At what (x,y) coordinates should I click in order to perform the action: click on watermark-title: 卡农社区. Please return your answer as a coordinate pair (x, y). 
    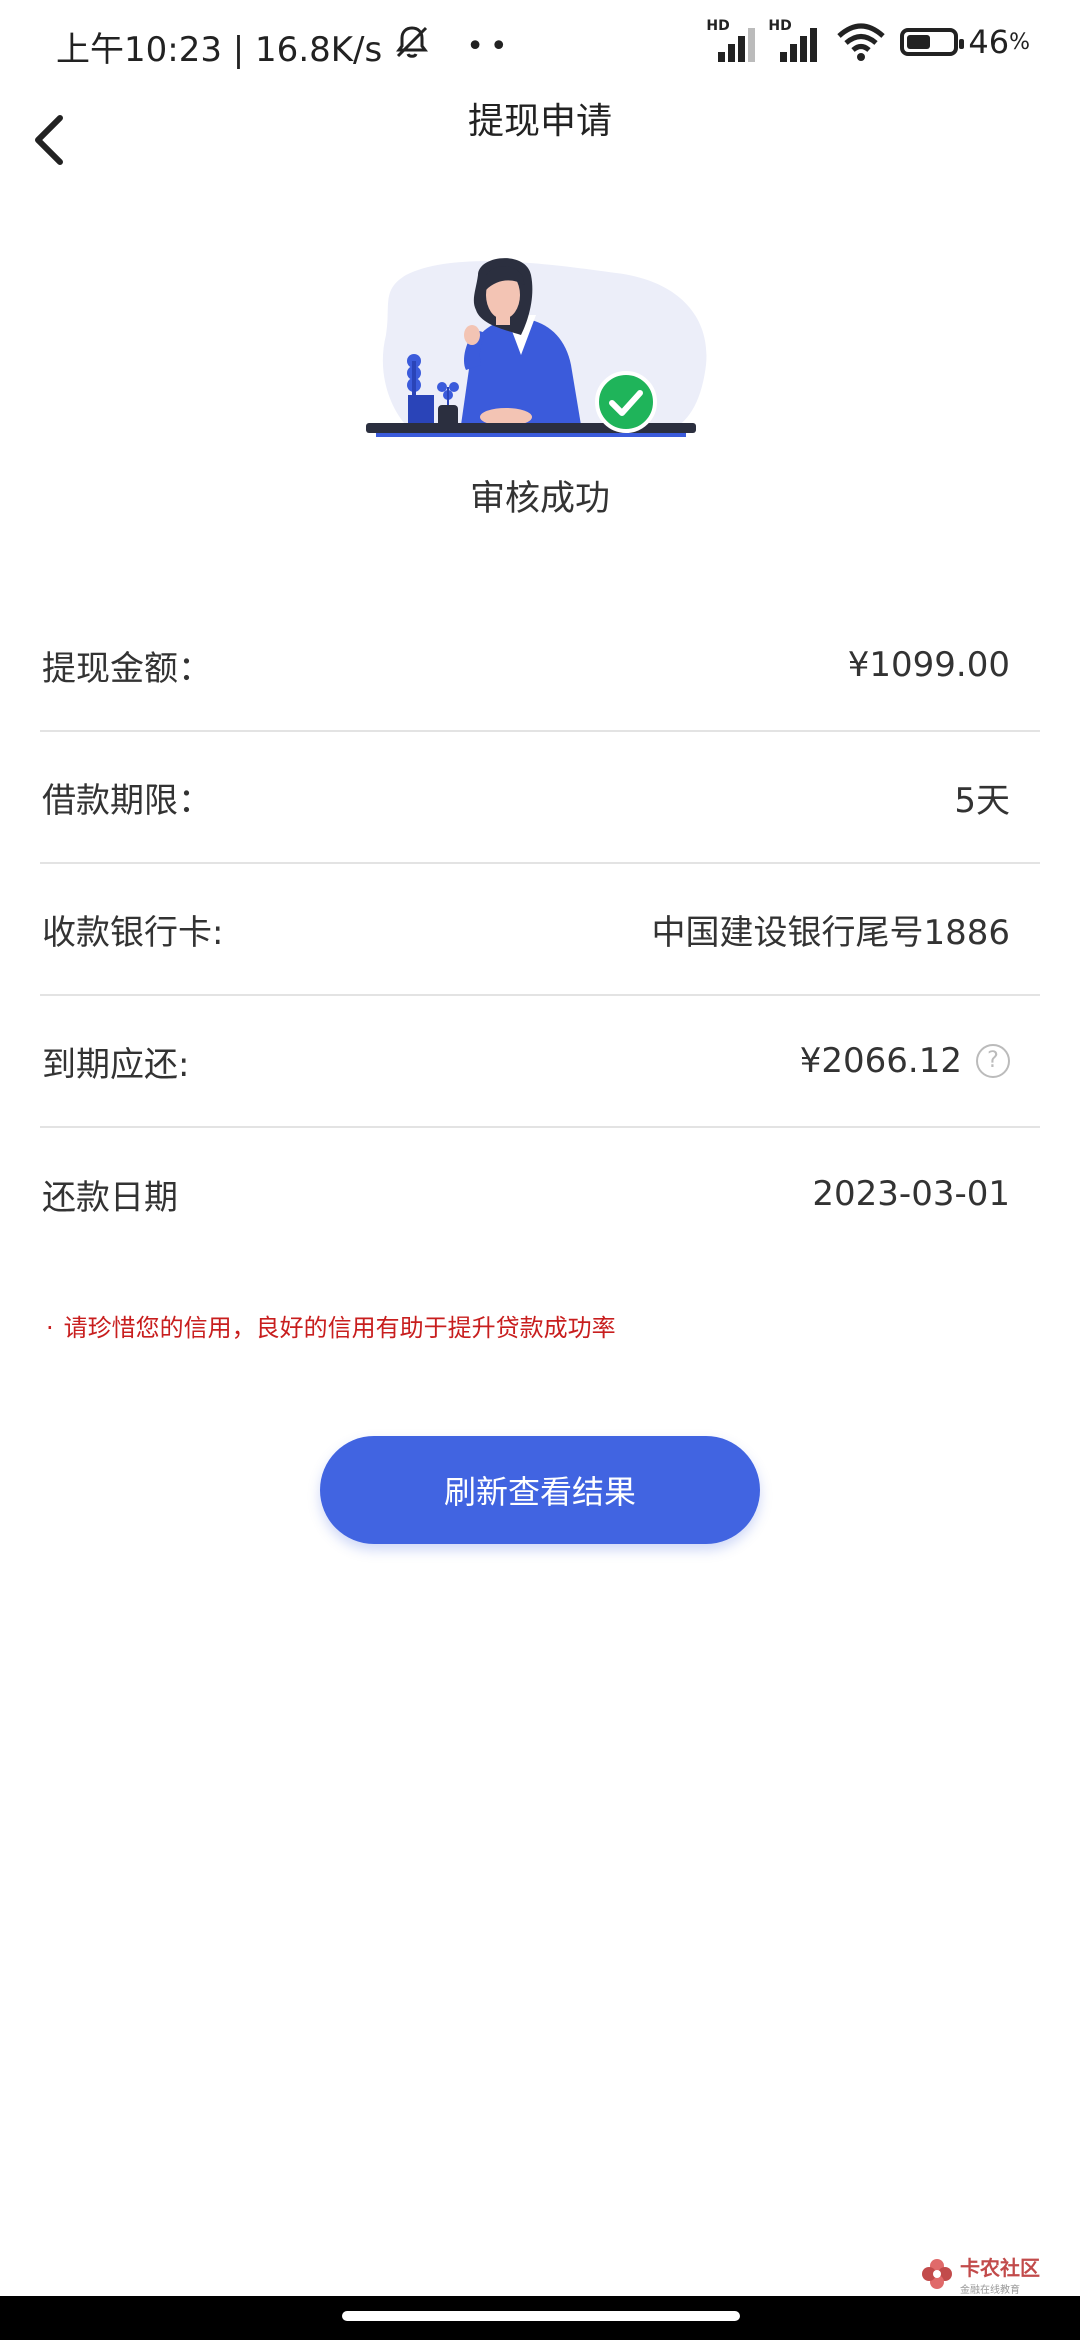
    Looking at the image, I should click on (1000, 2268).